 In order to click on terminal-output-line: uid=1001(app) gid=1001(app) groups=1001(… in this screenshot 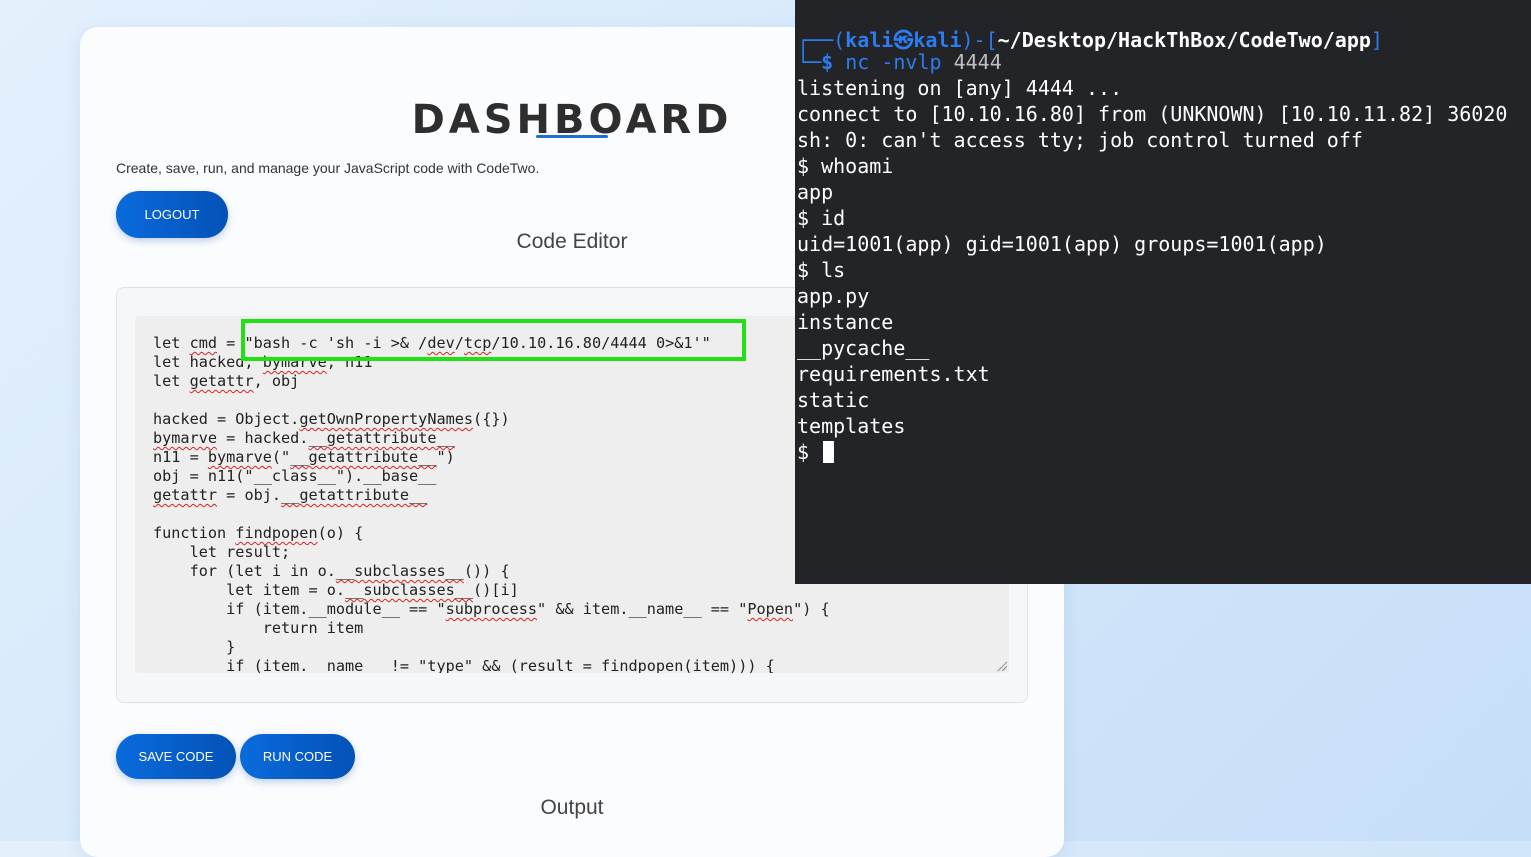, I will do `click(1062, 244)`.